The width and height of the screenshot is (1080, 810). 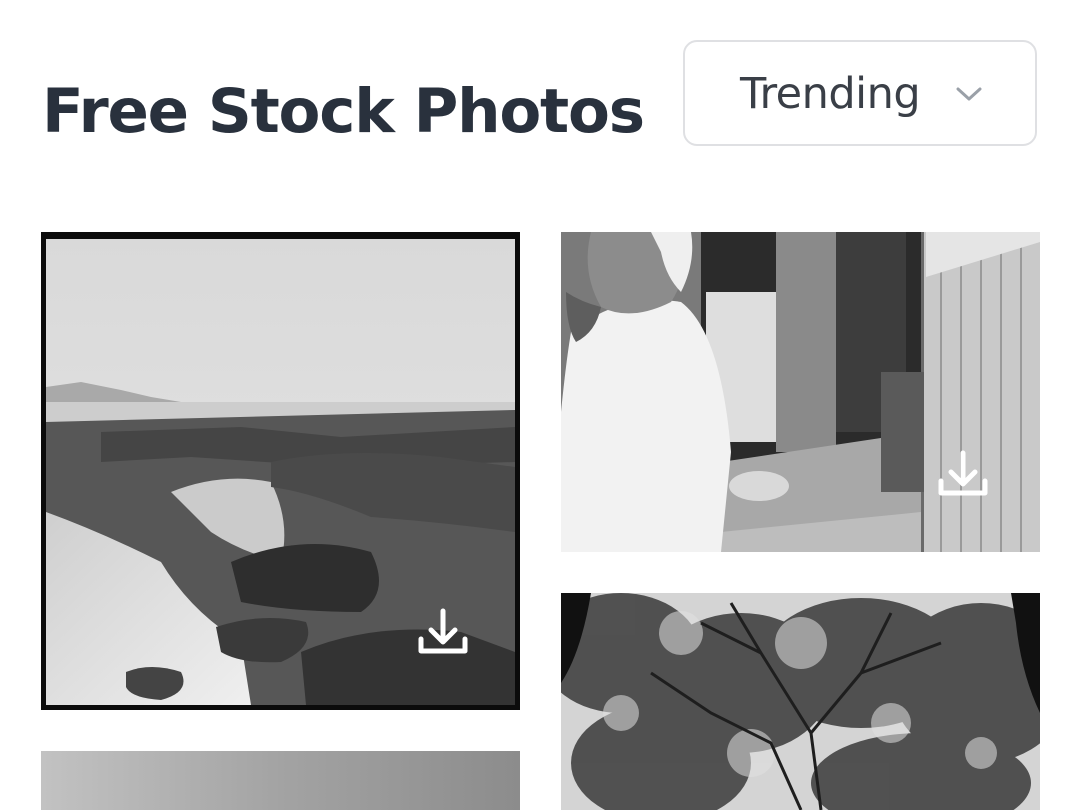 I want to click on photo-card-sky, so click(x=280, y=780).